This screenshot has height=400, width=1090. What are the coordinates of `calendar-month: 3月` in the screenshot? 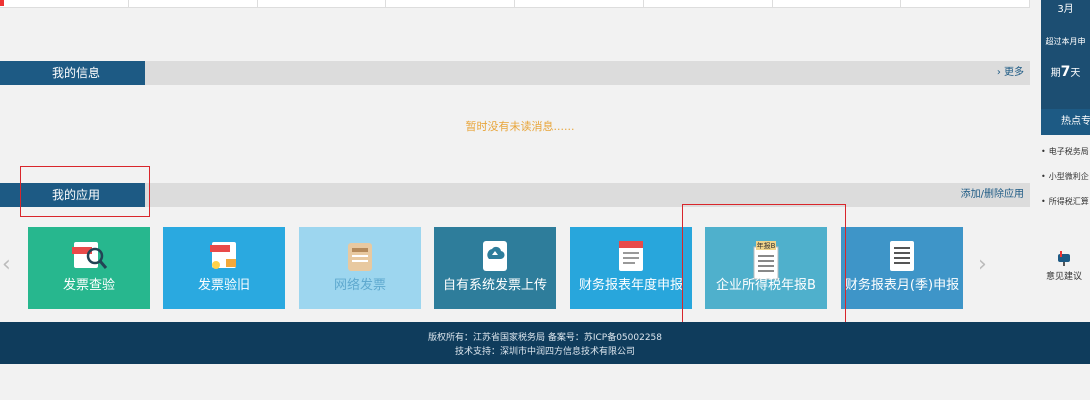 It's located at (1065, 9).